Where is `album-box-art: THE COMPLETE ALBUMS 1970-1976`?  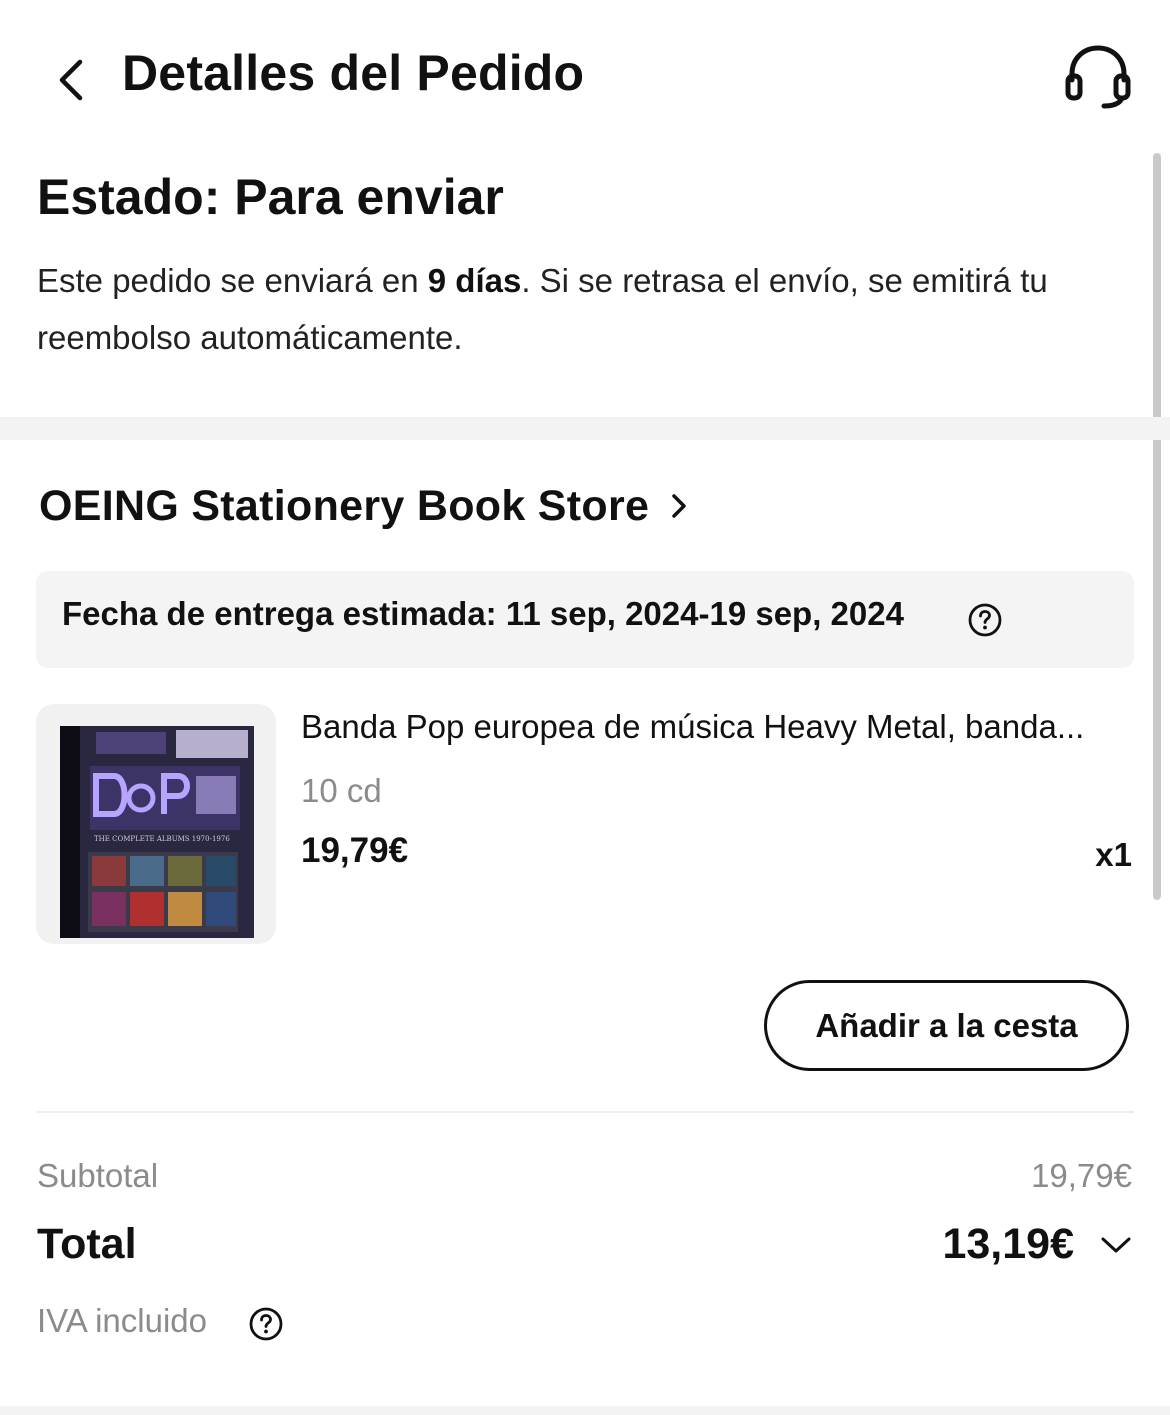 album-box-art: THE COMPLETE ALBUMS 1970-1976 is located at coordinates (157, 832).